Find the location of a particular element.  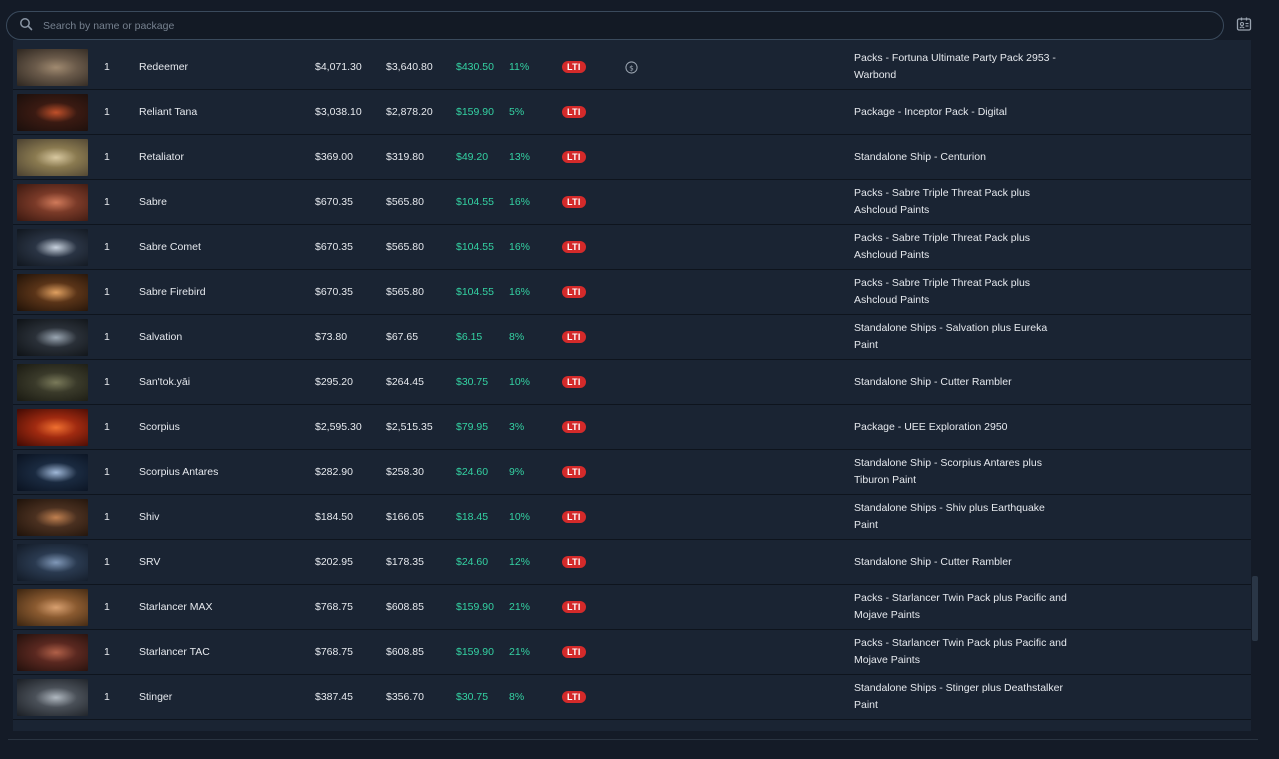

price-cell: $3,038.10 is located at coordinates (338, 112).